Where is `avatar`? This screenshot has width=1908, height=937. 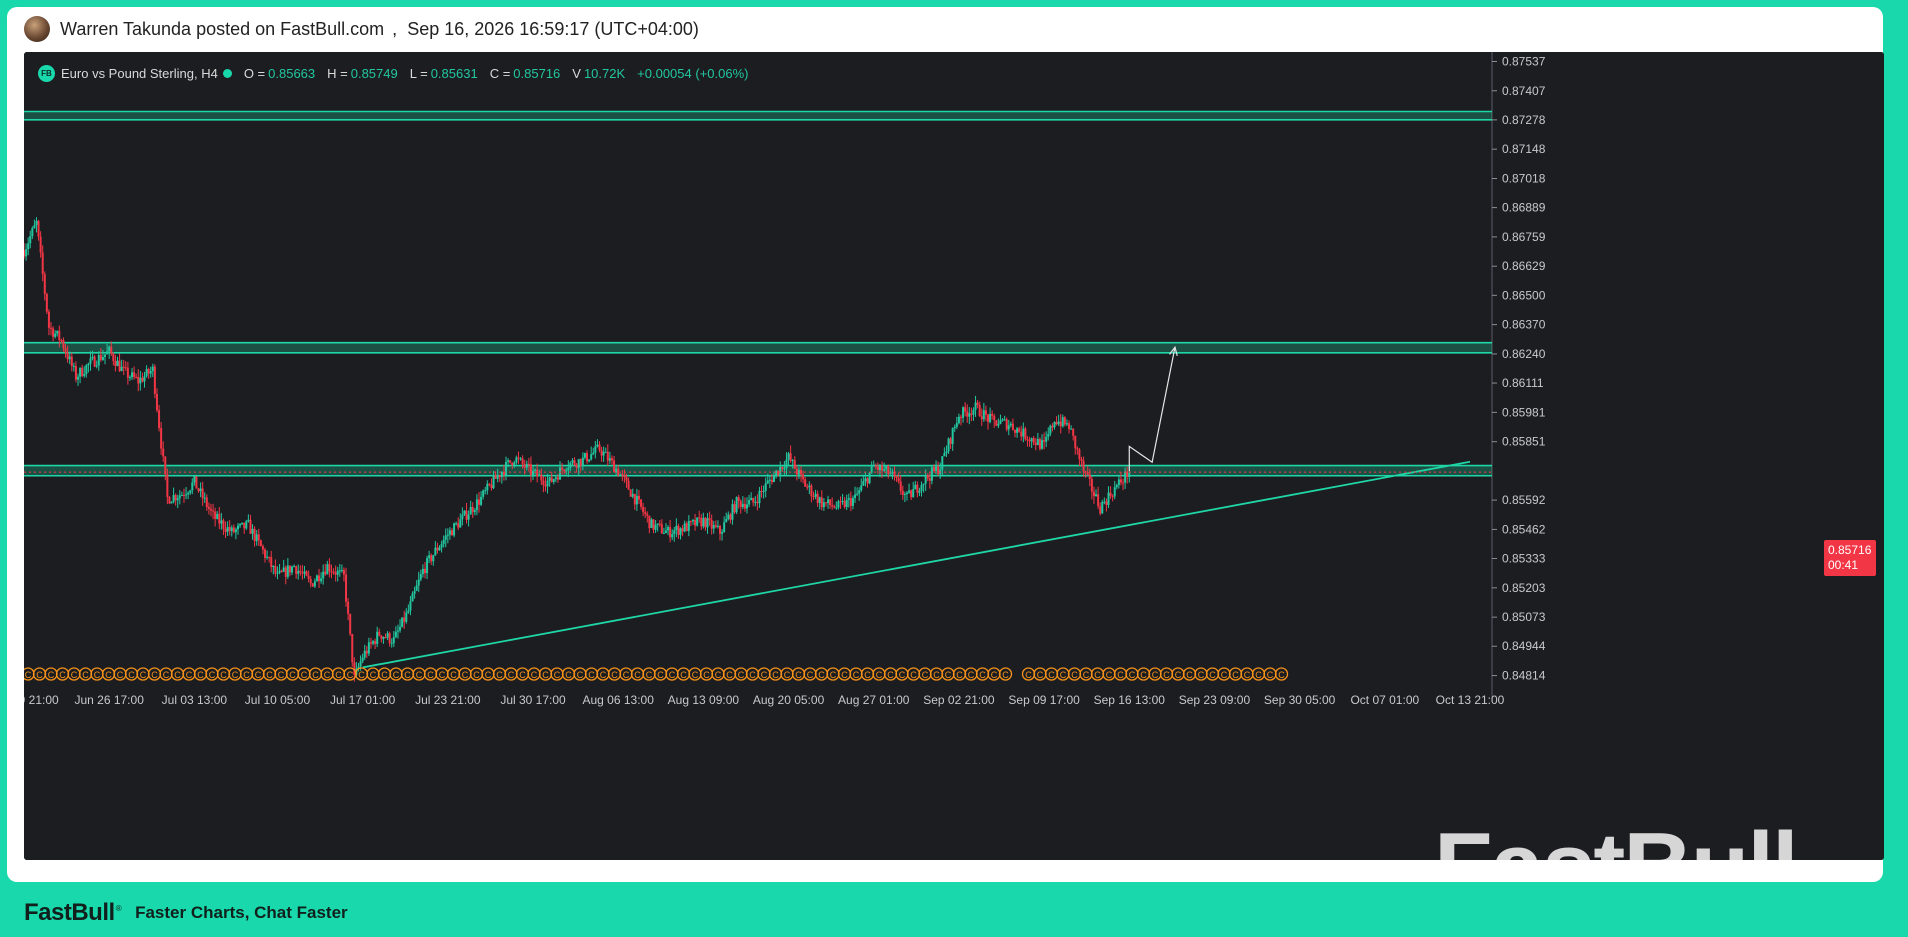 avatar is located at coordinates (37, 29).